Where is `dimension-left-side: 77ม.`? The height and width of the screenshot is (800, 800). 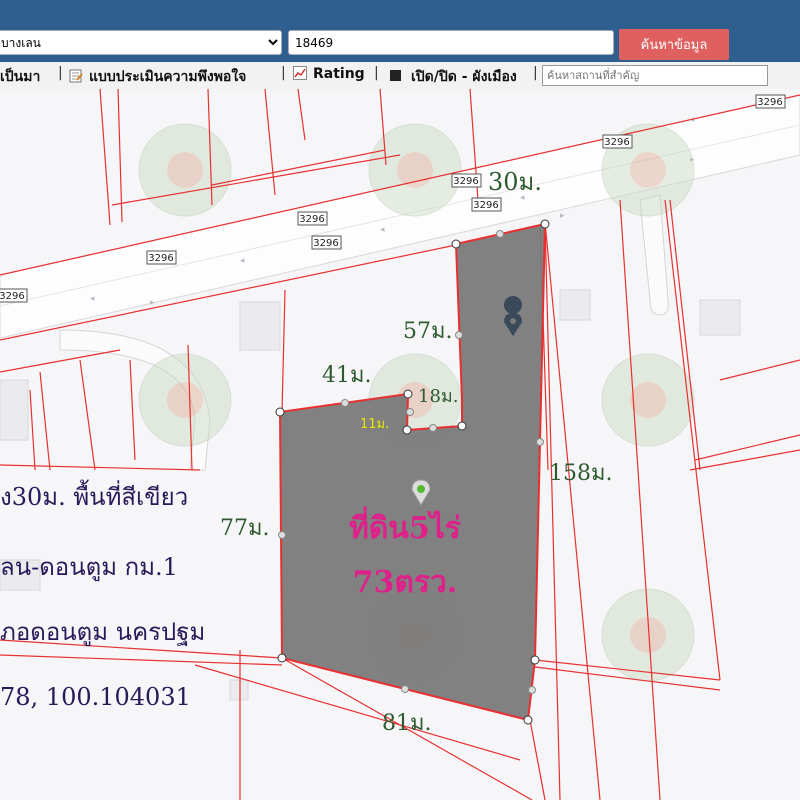
dimension-left-side: 77ม. is located at coordinates (245, 528).